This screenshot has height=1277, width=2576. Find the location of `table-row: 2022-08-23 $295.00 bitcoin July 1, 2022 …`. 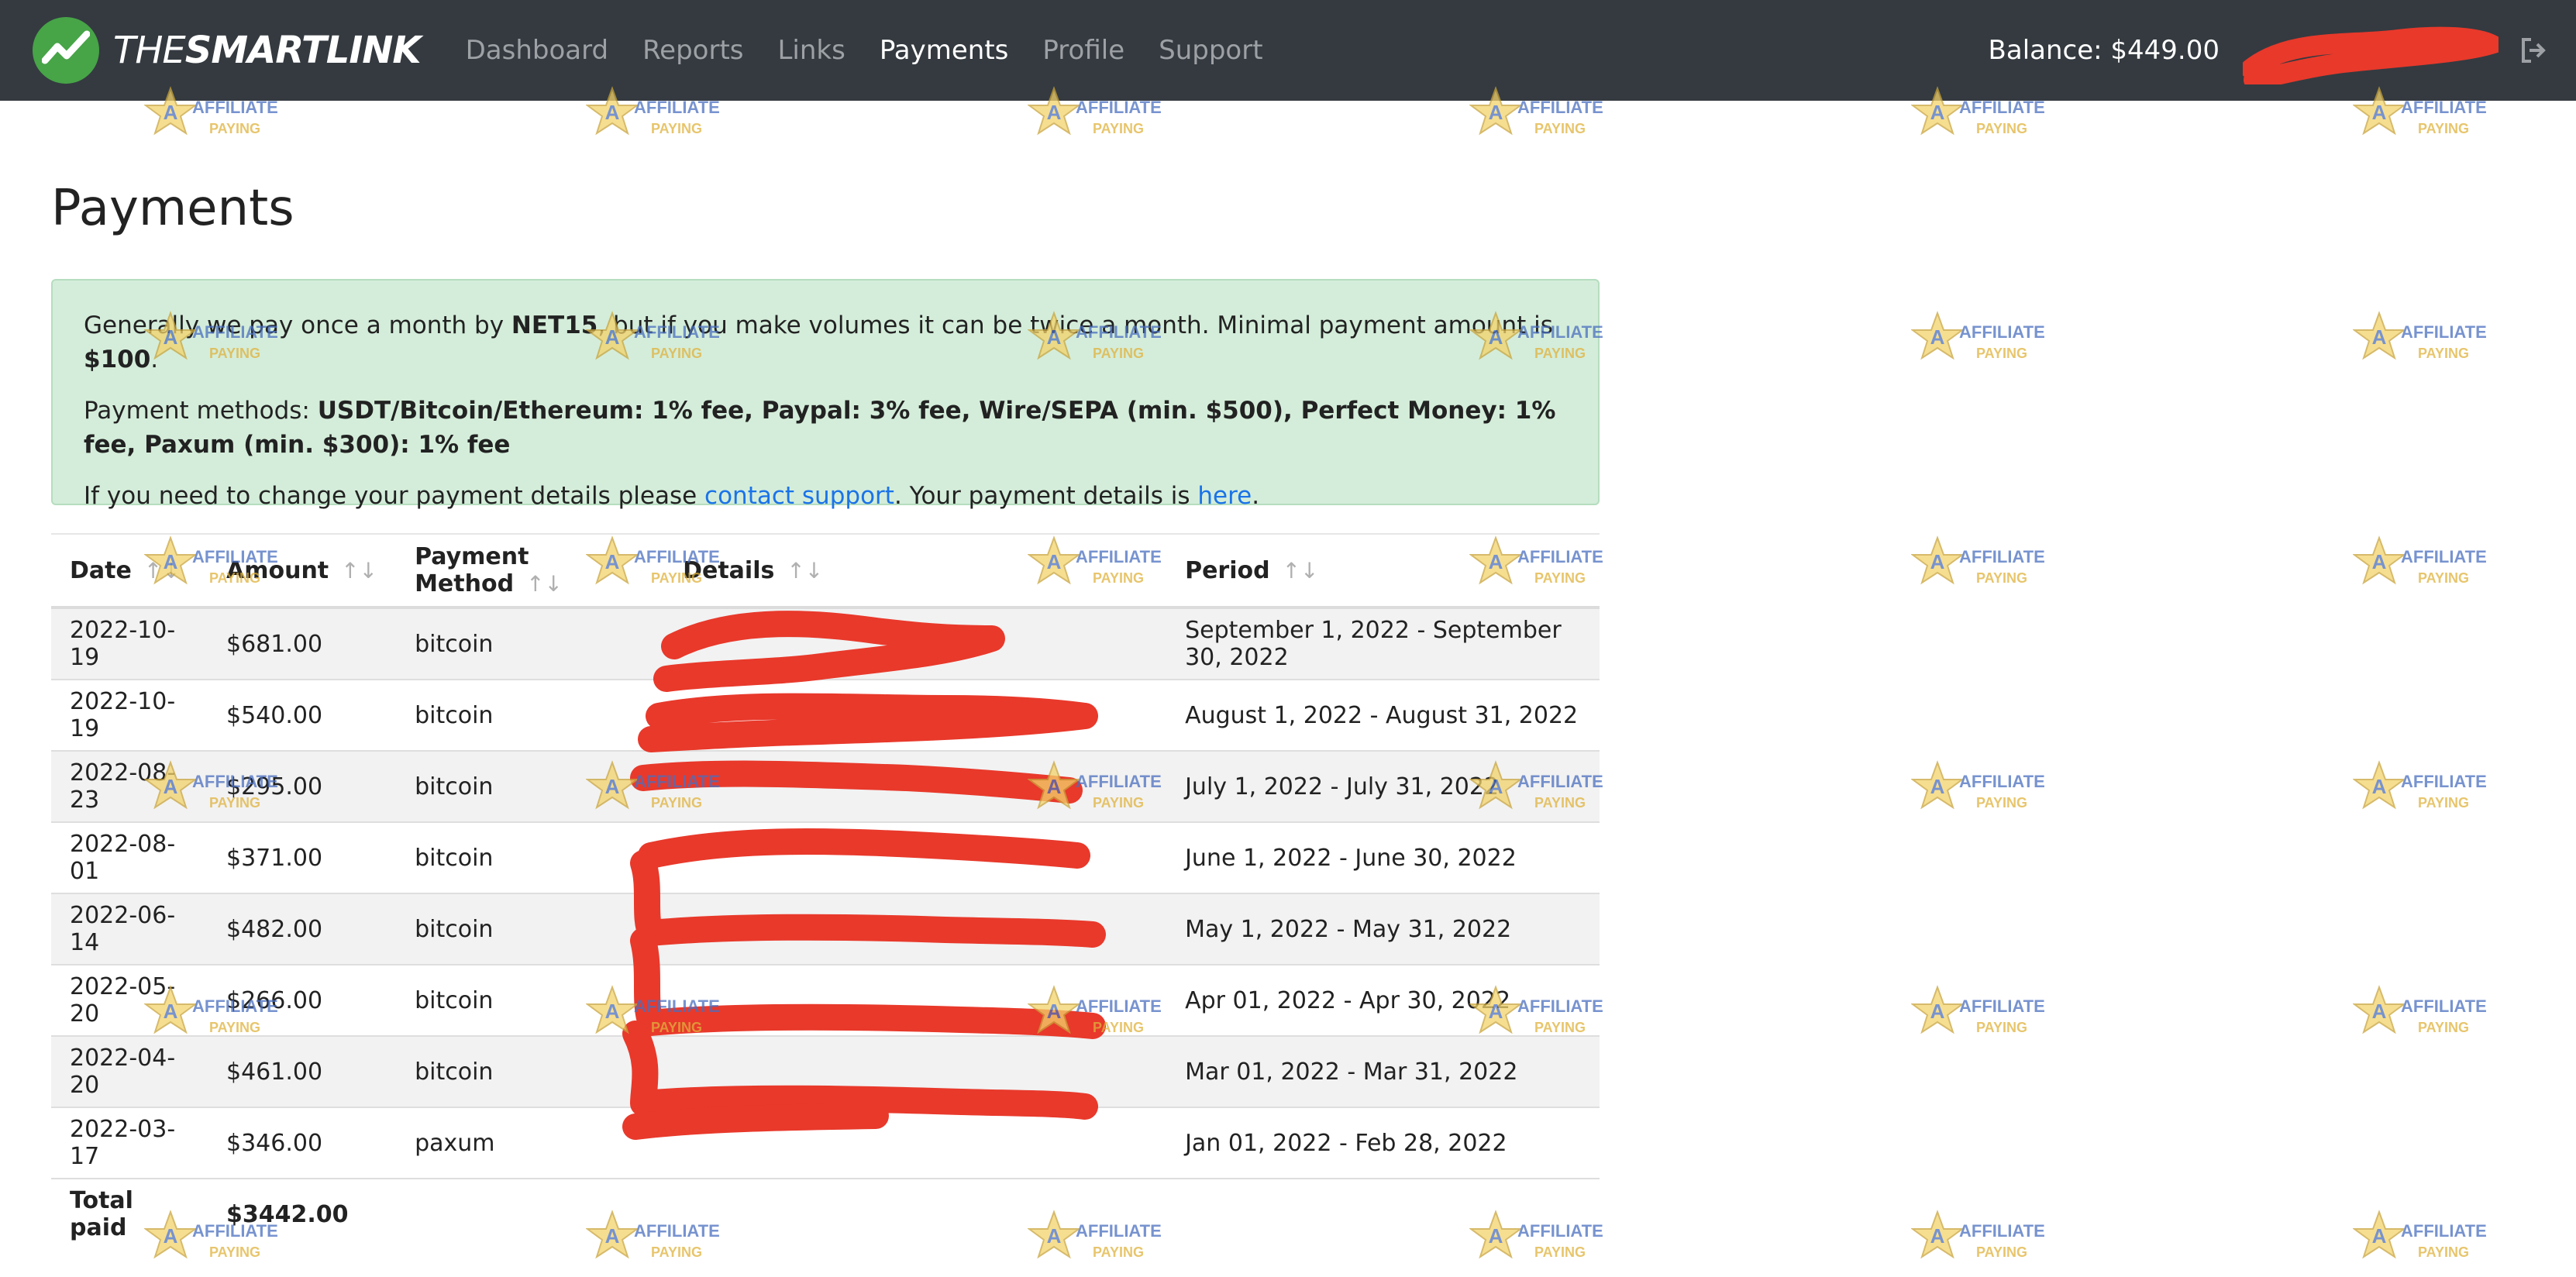

table-row: 2022-08-23 $295.00 bitcoin July 1, 2022 … is located at coordinates (825, 787).